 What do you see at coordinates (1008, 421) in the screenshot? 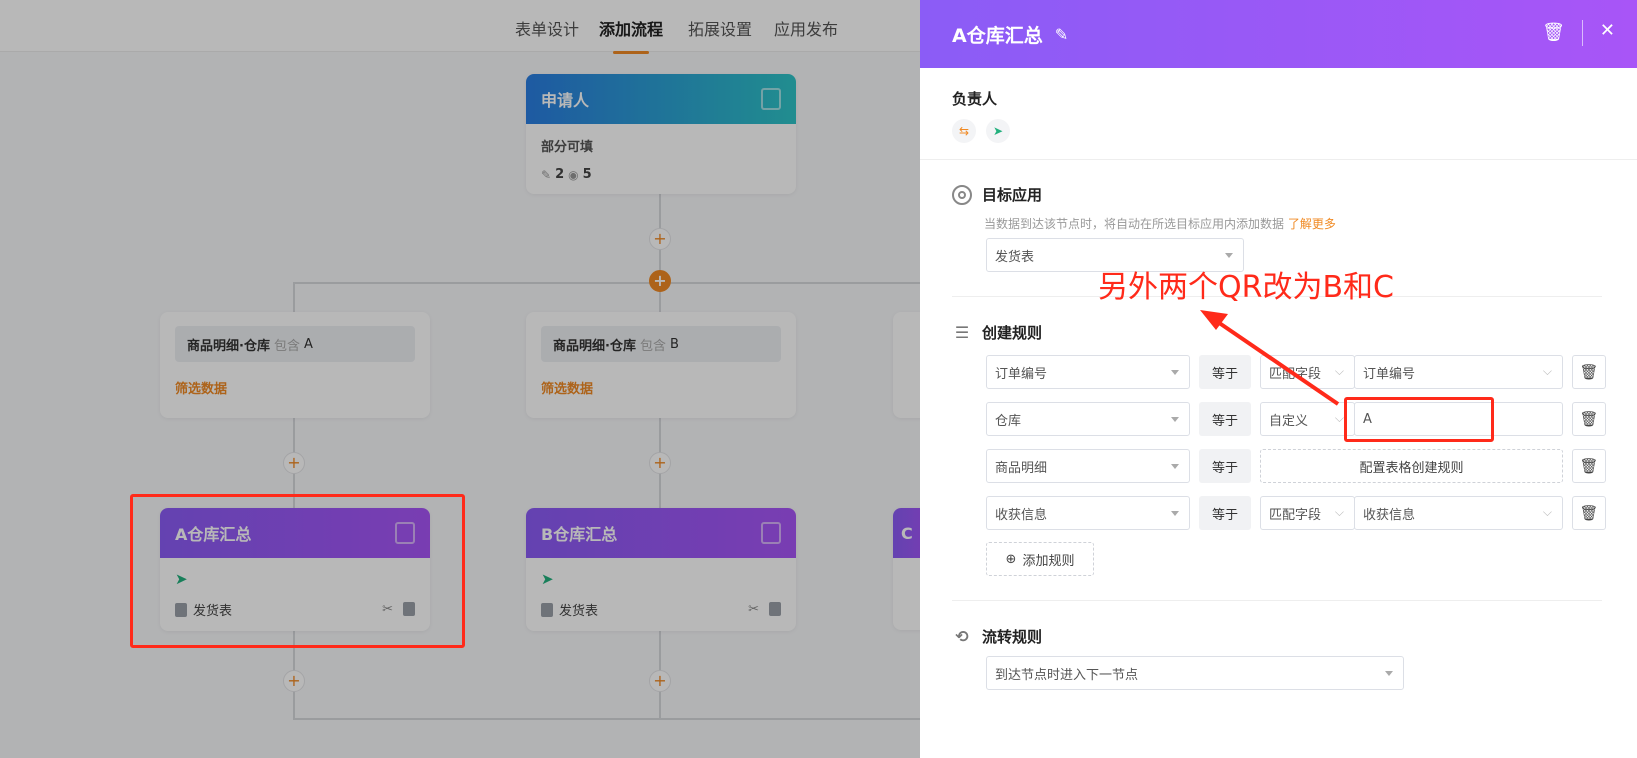
I see `rule-field: 仓库` at bounding box center [1008, 421].